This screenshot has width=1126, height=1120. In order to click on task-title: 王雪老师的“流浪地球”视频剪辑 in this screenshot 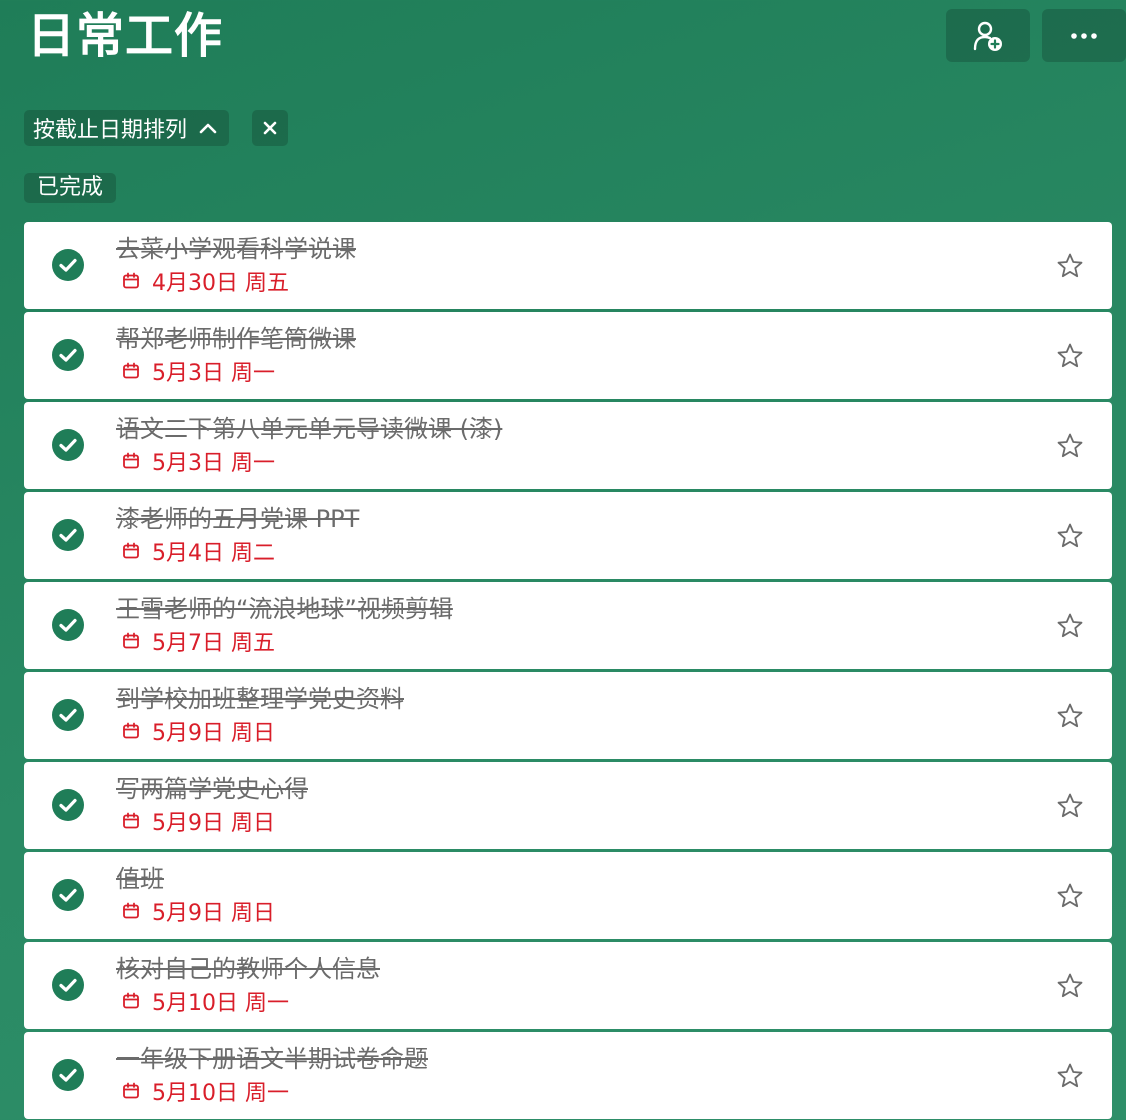, I will do `click(284, 609)`.